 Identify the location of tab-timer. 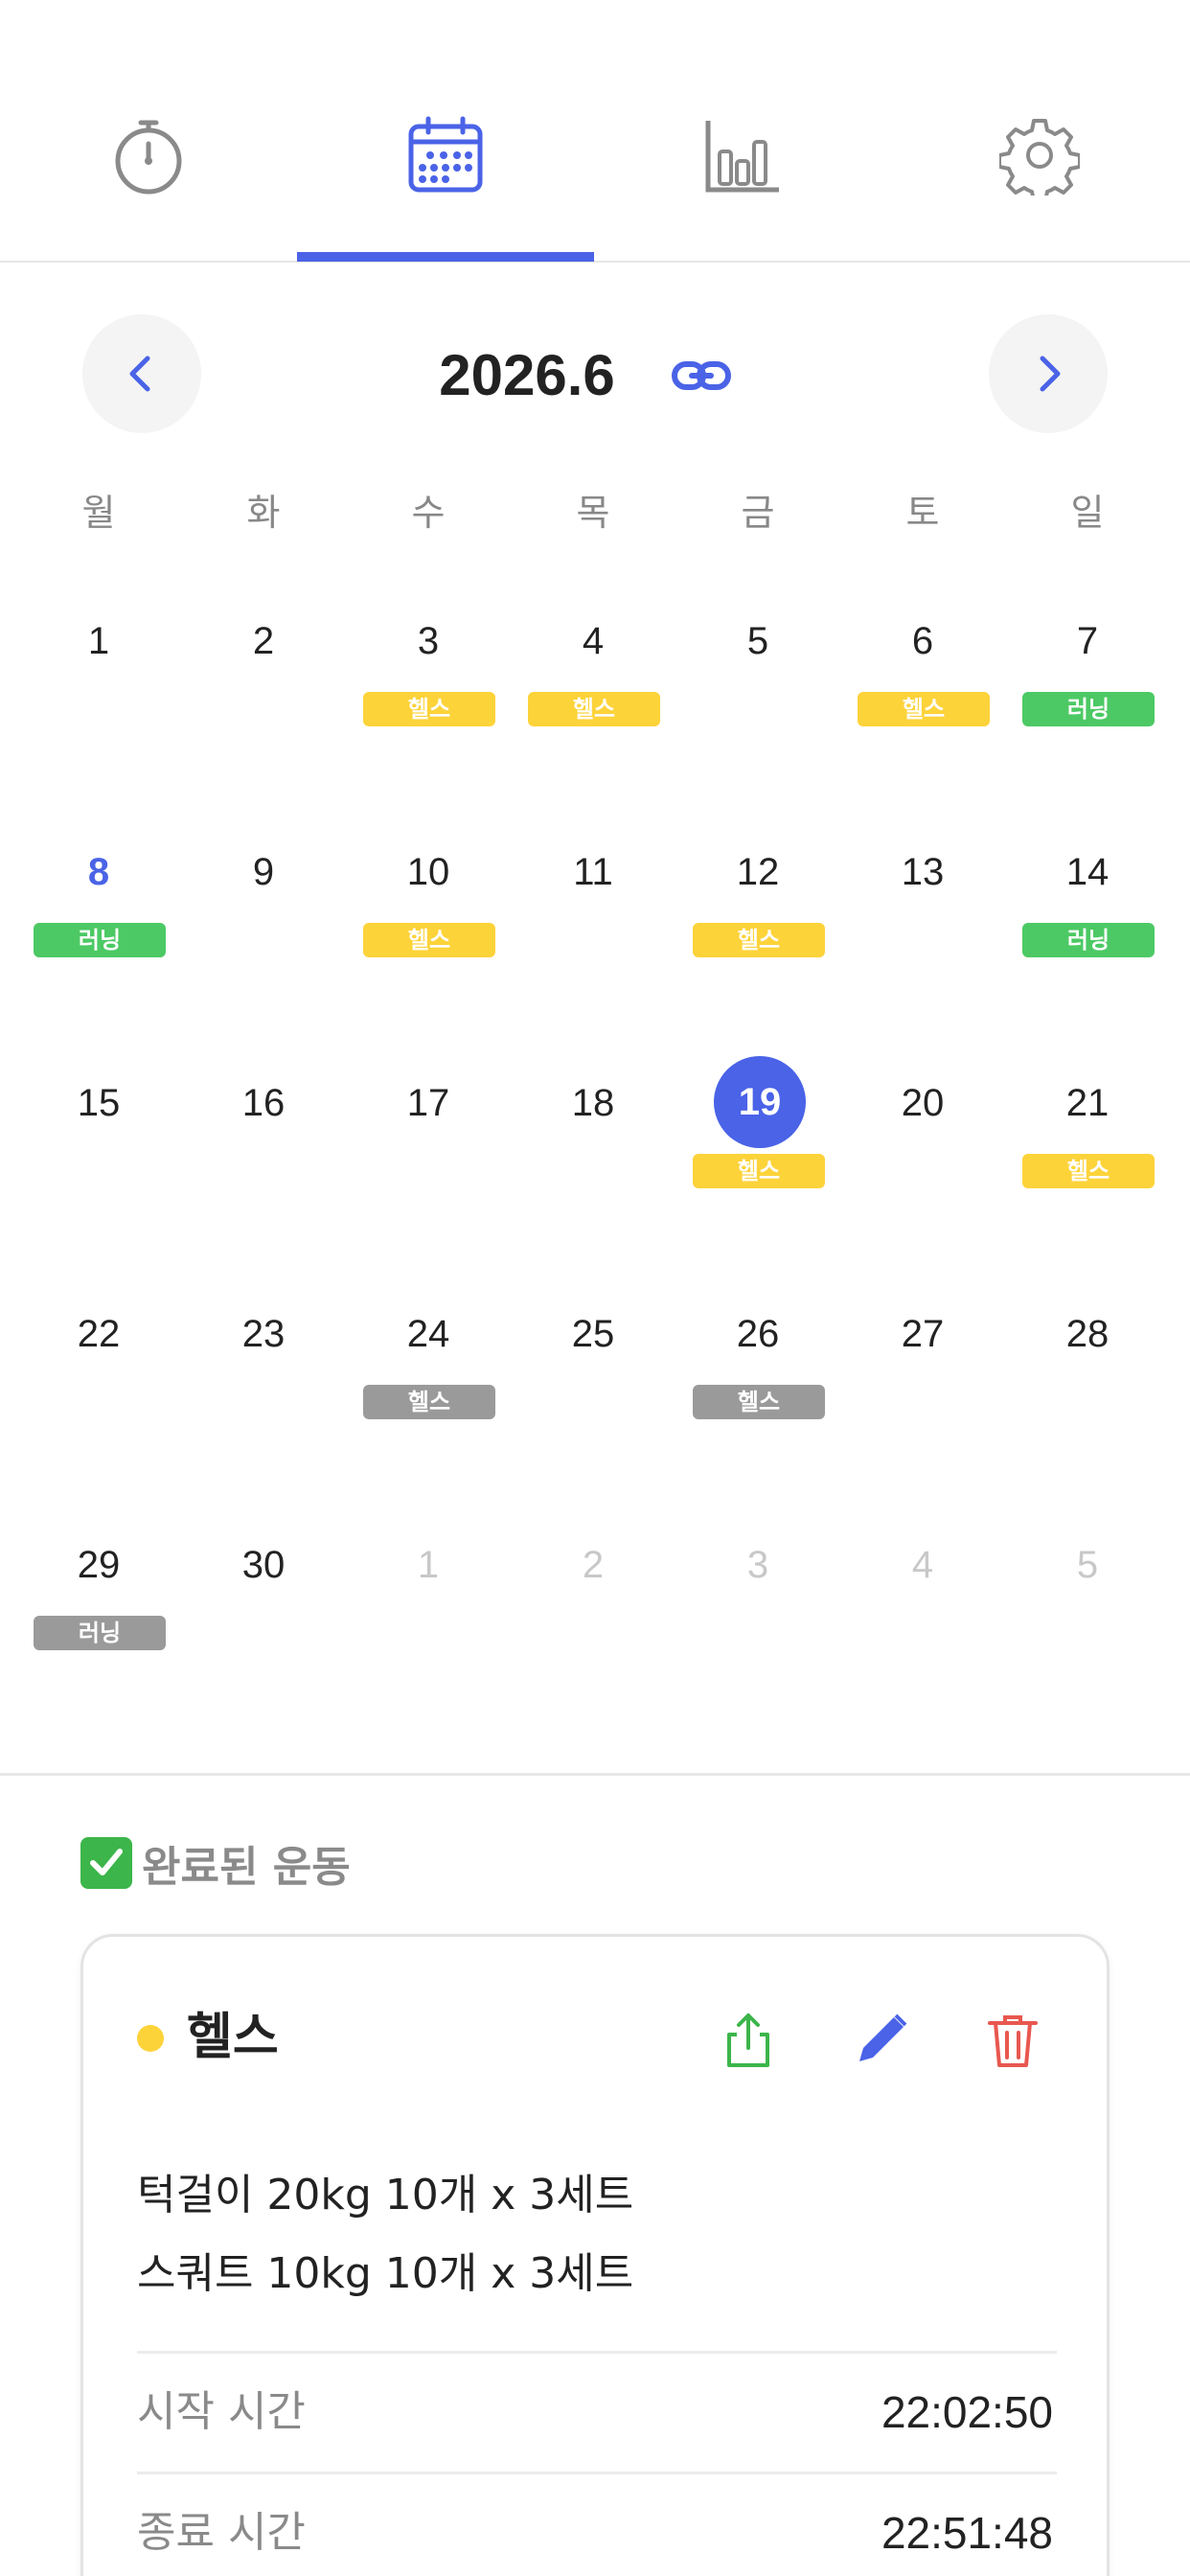
(148, 189).